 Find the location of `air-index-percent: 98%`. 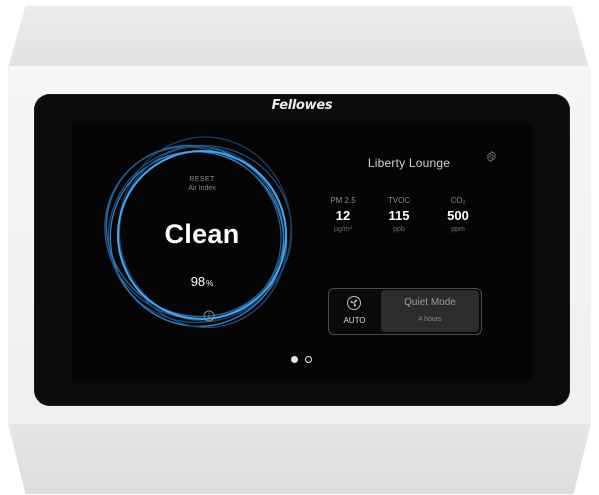

air-index-percent: 98% is located at coordinates (202, 282).